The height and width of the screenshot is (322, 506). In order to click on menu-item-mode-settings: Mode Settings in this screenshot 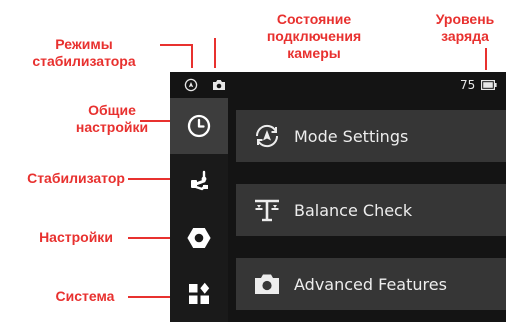, I will do `click(371, 136)`.